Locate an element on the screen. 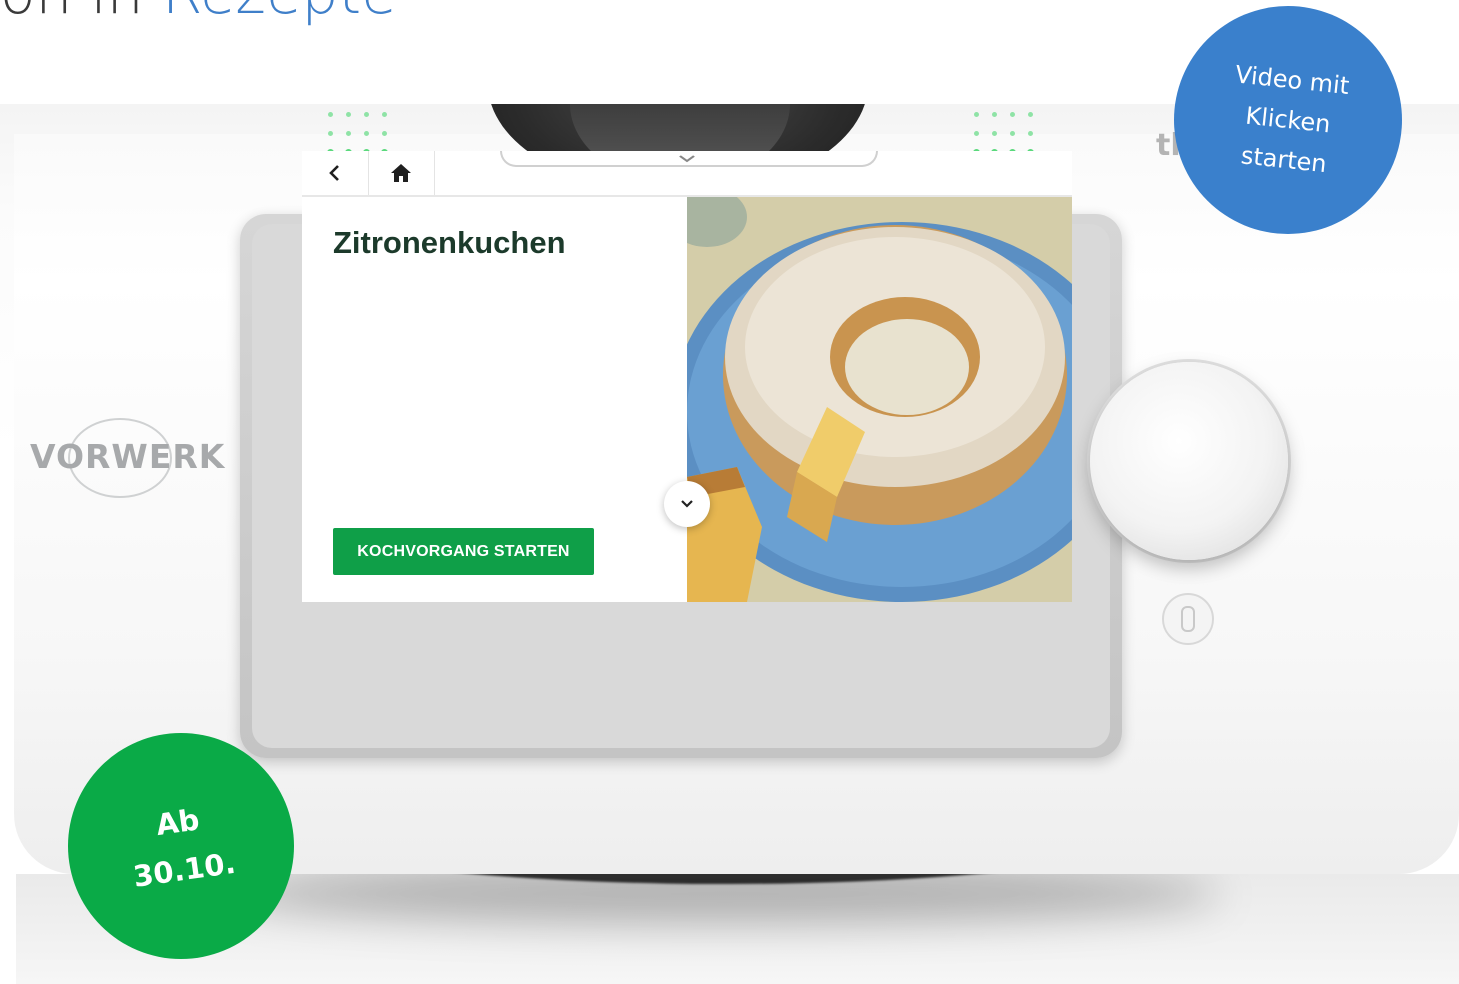 The width and height of the screenshot is (1459, 984). date-badge: Ab 30.10. is located at coordinates (181, 846).